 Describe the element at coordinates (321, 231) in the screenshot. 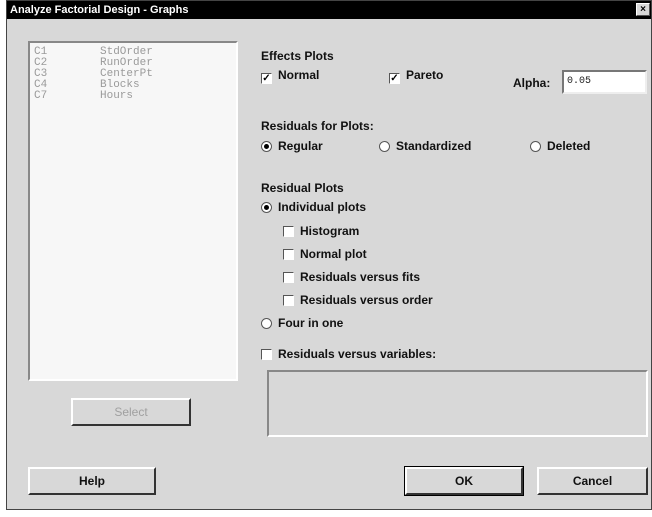

I see `histogram-checkbox: Histogram` at that location.